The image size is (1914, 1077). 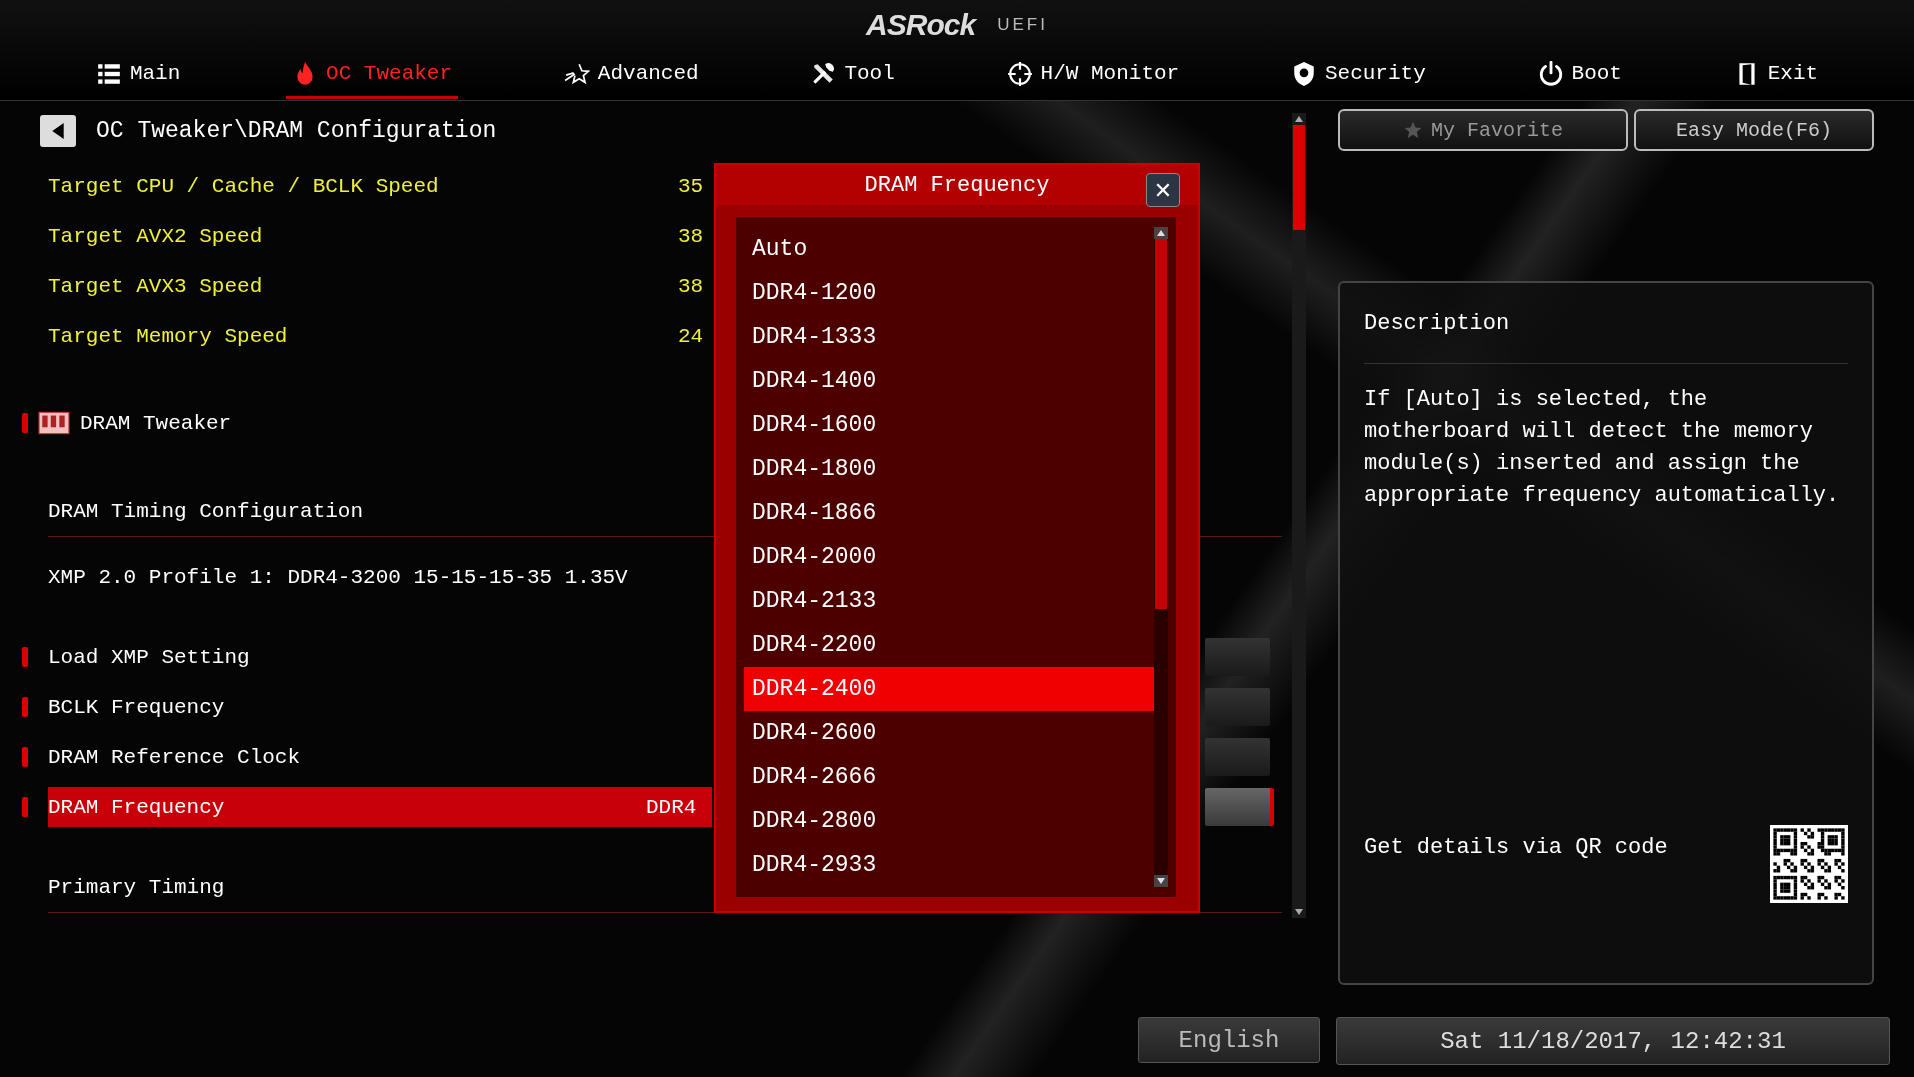 What do you see at coordinates (949, 733) in the screenshot?
I see `frequency-option: DDR4-2600` at bounding box center [949, 733].